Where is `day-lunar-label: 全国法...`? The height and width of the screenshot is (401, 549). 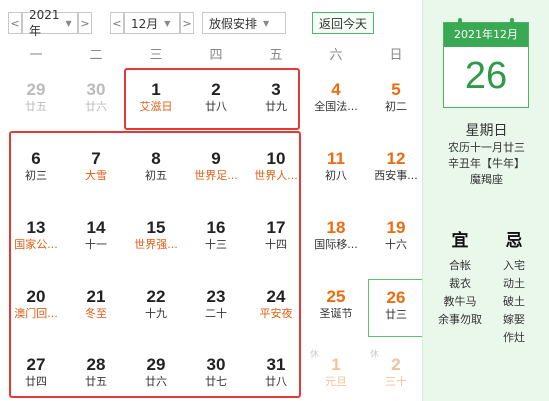 day-lunar-label: 全国法... is located at coordinates (336, 106).